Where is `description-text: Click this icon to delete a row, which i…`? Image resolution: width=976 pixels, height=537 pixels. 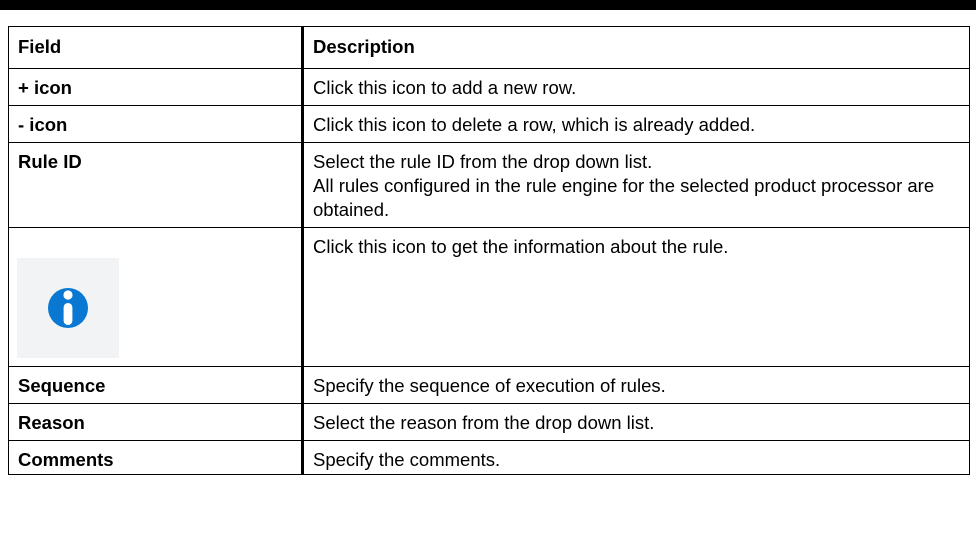 description-text: Click this icon to delete a row, which i… is located at coordinates (534, 124).